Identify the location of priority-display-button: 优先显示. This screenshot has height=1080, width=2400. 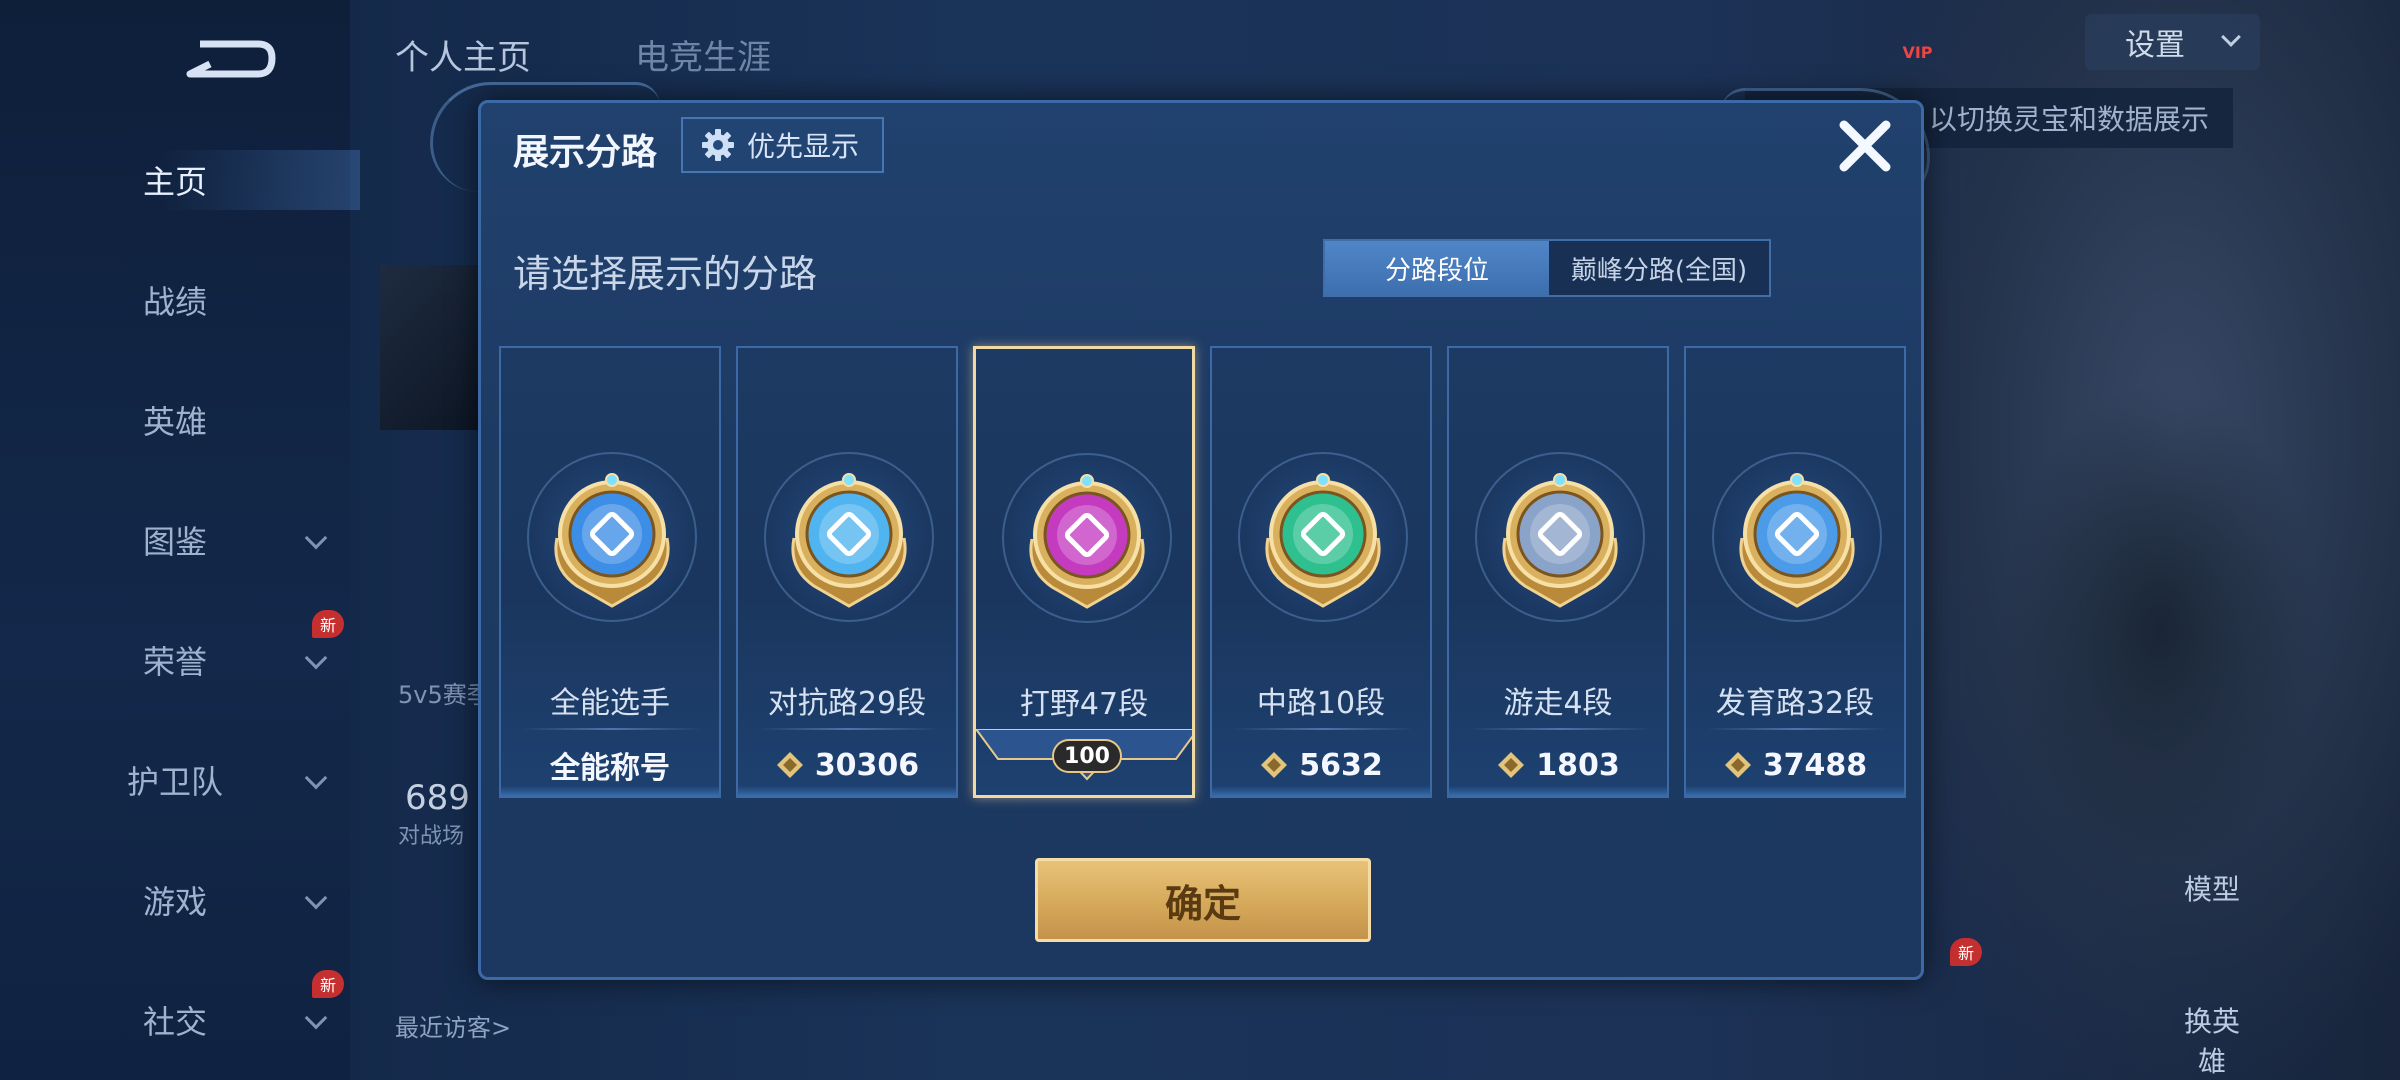
(782, 145).